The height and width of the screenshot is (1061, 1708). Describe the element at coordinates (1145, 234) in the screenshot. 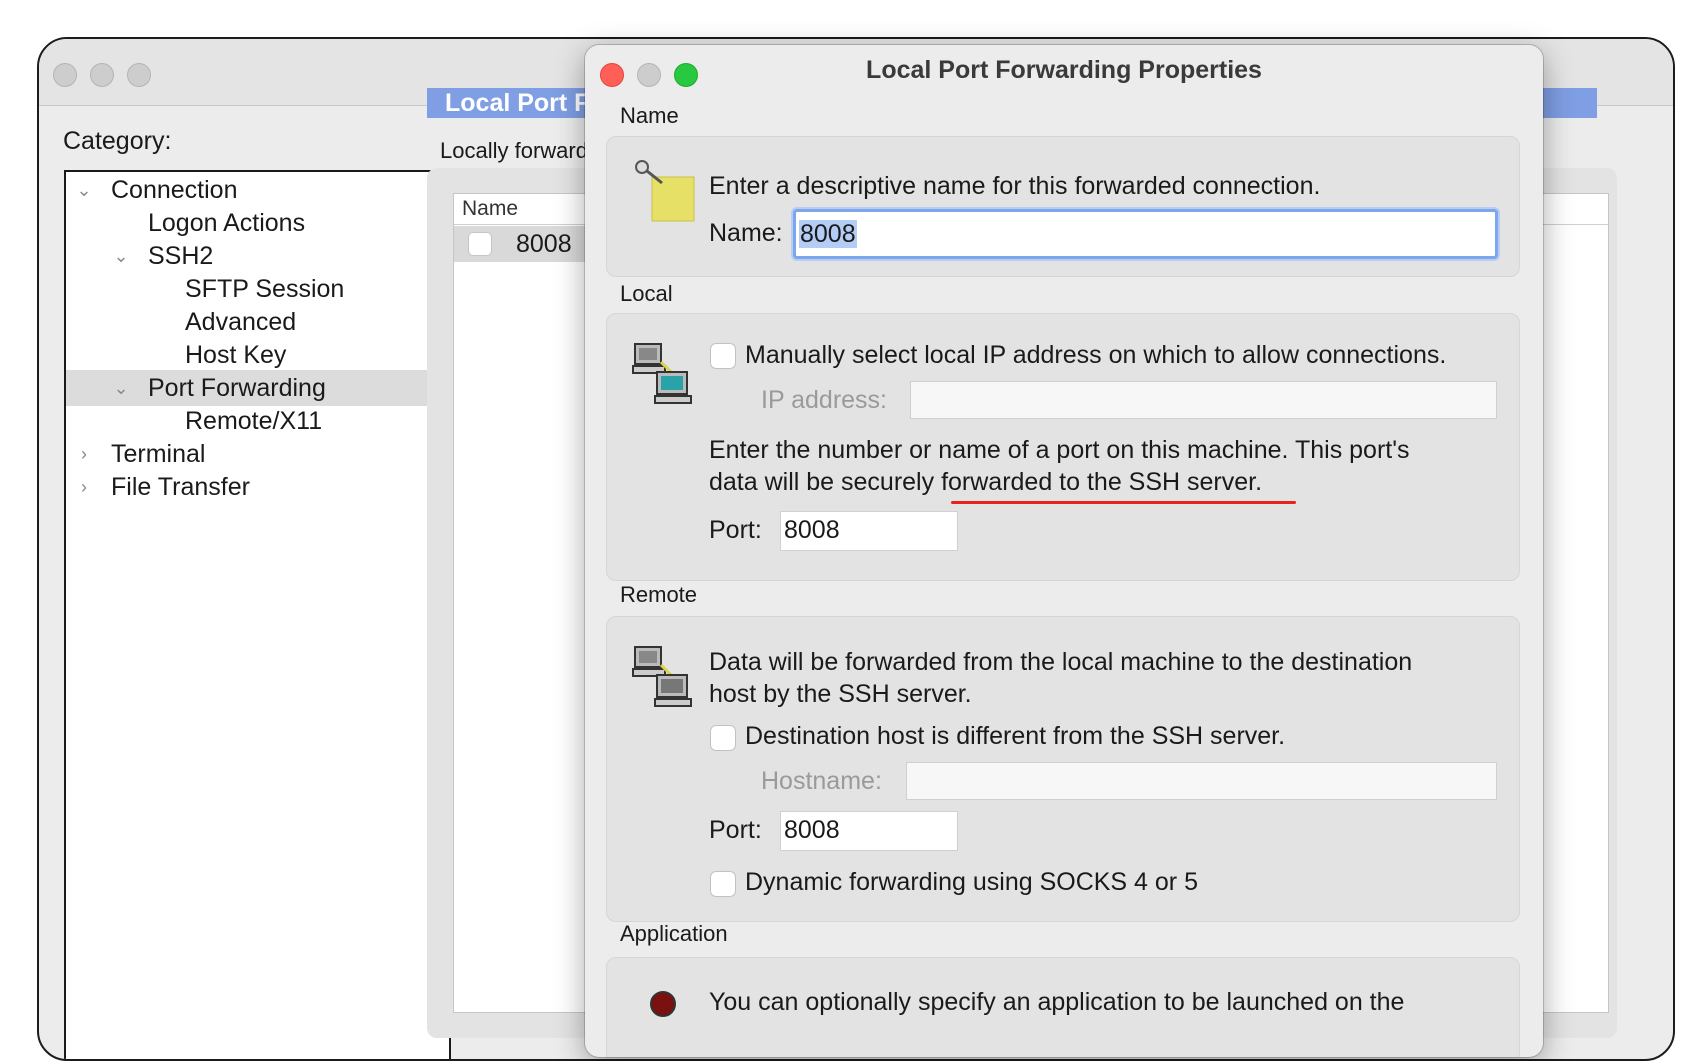

I see `name-field: 8008` at that location.